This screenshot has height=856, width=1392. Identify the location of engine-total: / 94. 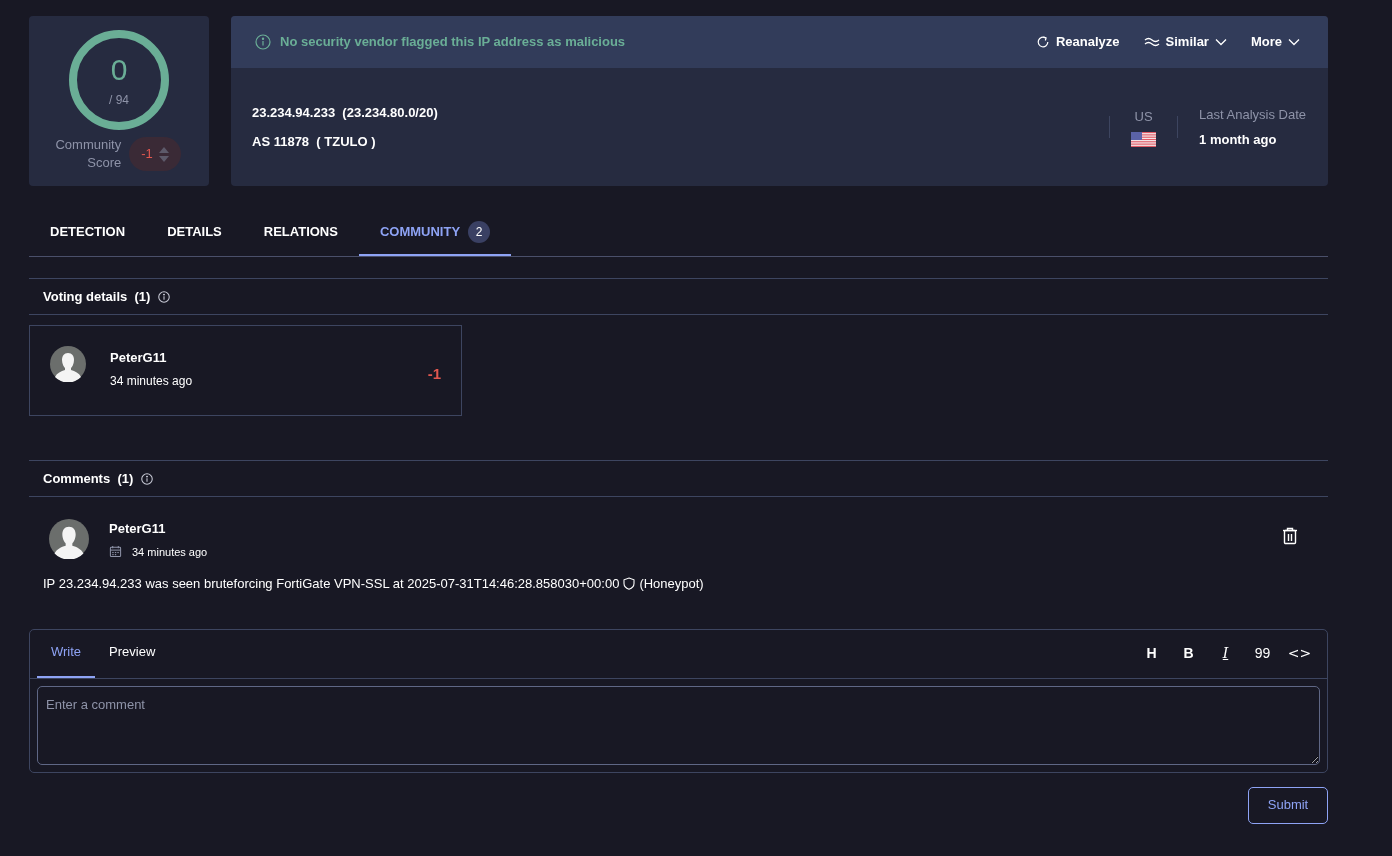
(119, 100).